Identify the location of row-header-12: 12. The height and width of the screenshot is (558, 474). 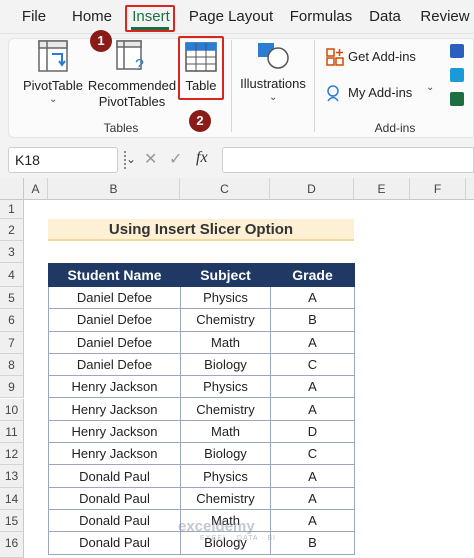
(12, 454).